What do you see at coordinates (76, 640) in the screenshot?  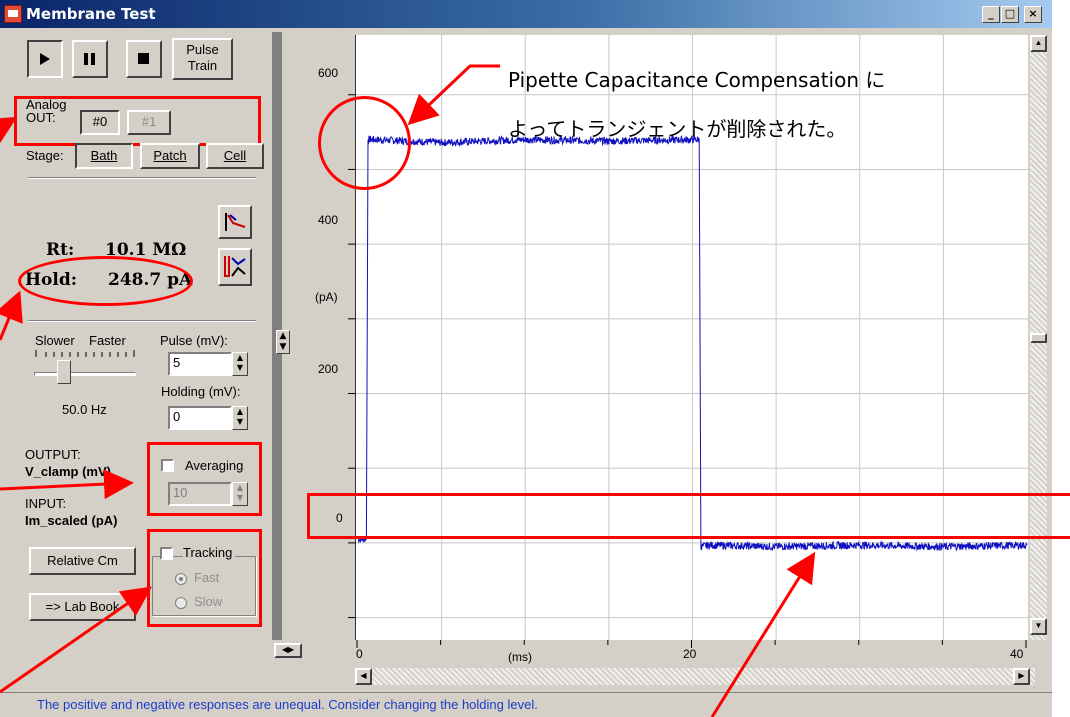 I see `arrow-tracking` at bounding box center [76, 640].